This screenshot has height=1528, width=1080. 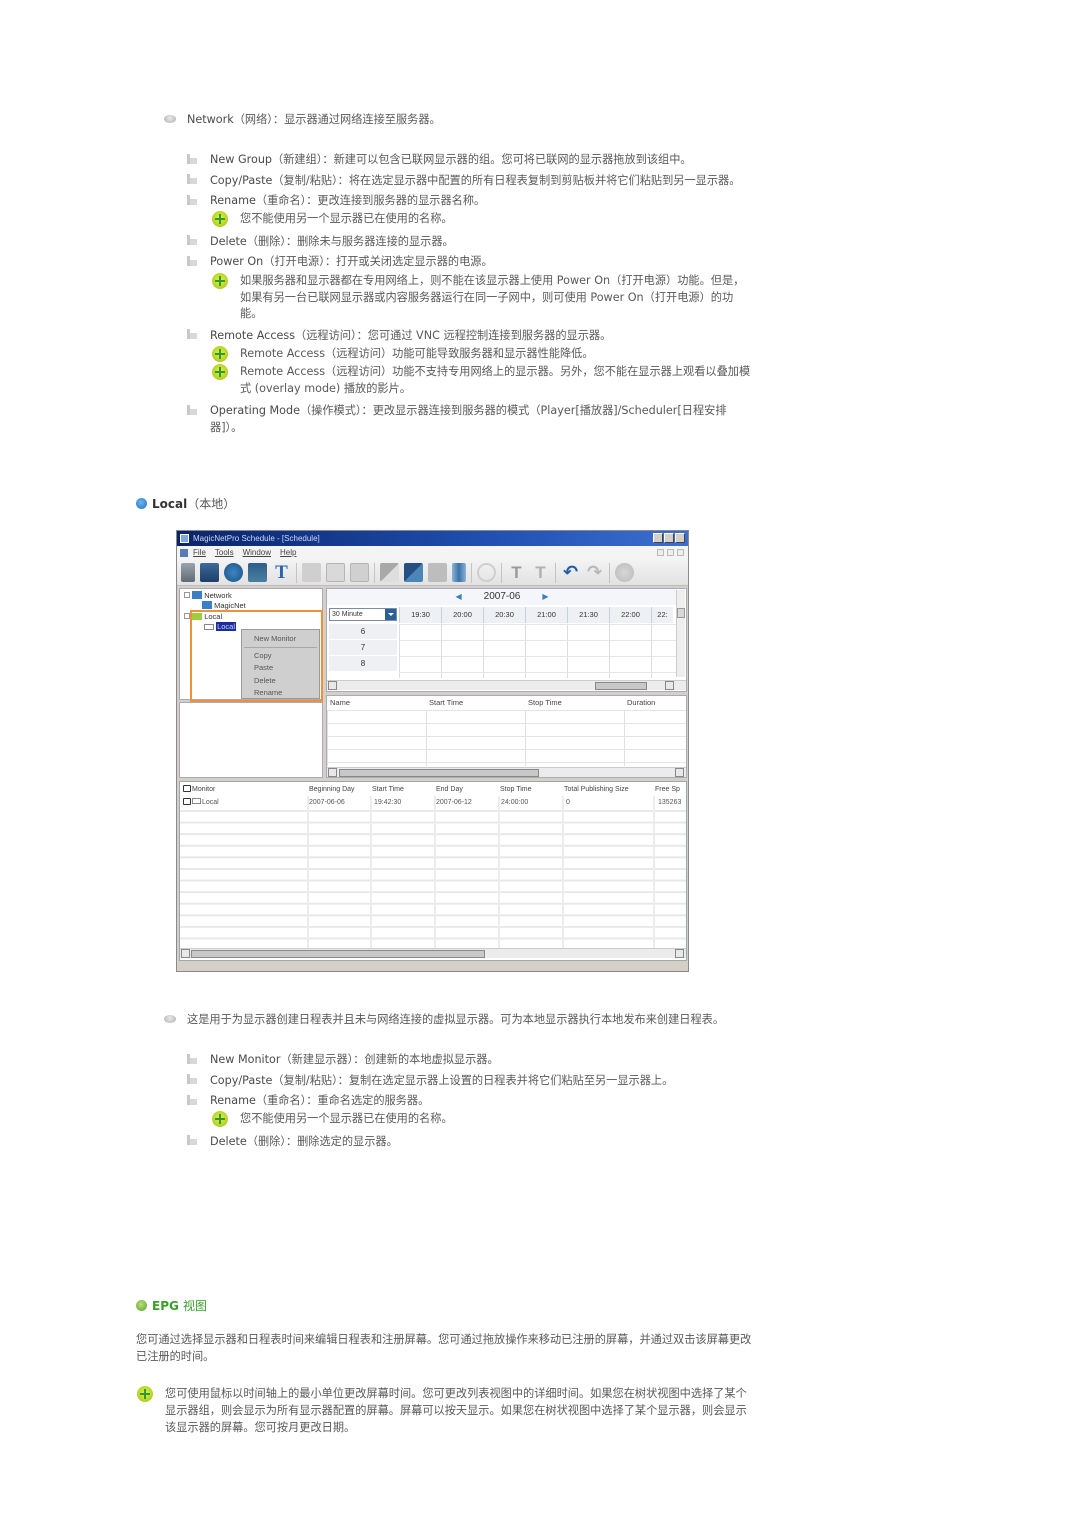 I want to click on context-menu-new-monitor: New Monitor, so click(x=275, y=638).